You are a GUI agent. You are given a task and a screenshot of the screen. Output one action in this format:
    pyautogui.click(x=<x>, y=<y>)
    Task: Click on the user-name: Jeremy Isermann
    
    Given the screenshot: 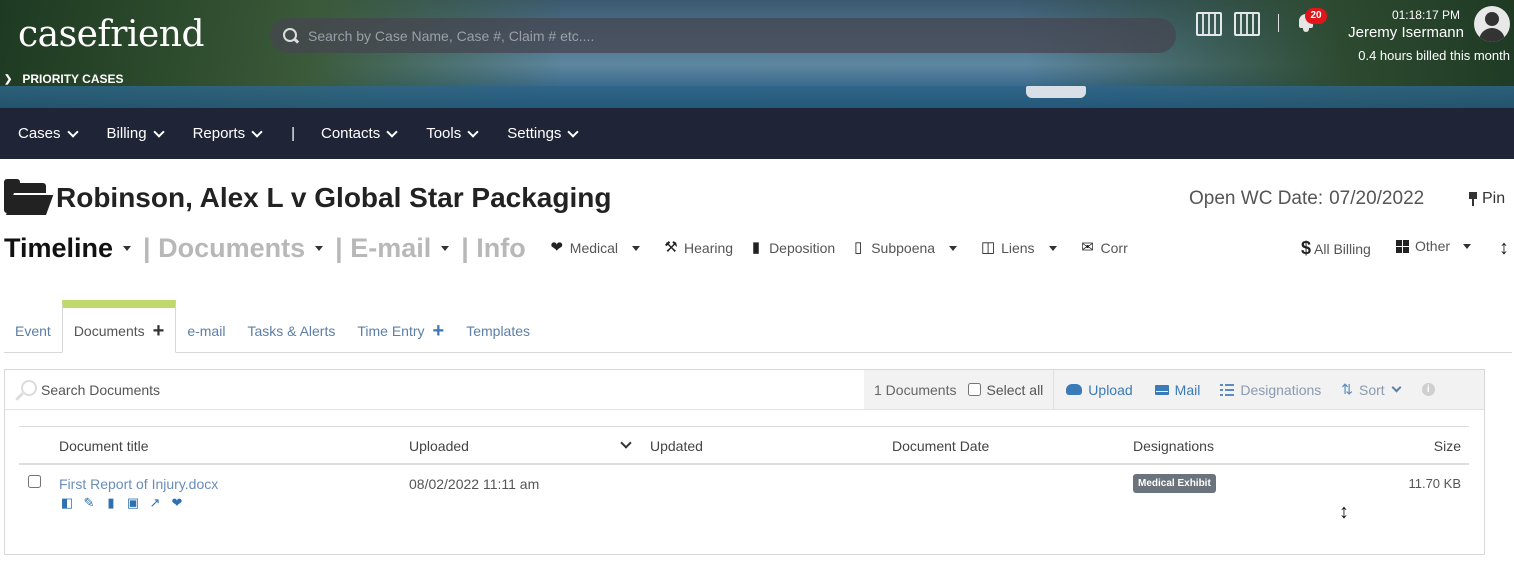 What is the action you would take?
    pyautogui.click(x=1406, y=32)
    